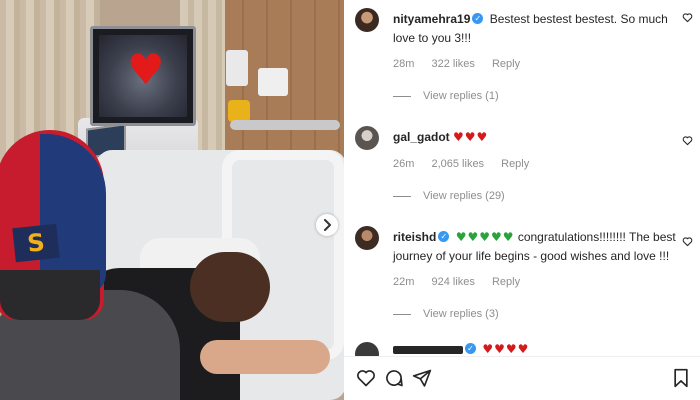  What do you see at coordinates (50, 295) in the screenshot?
I see `cap-shadow` at bounding box center [50, 295].